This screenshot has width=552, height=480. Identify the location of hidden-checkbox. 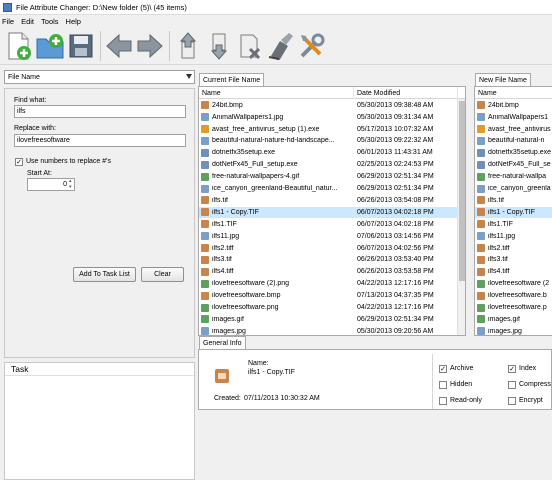
(443, 385).